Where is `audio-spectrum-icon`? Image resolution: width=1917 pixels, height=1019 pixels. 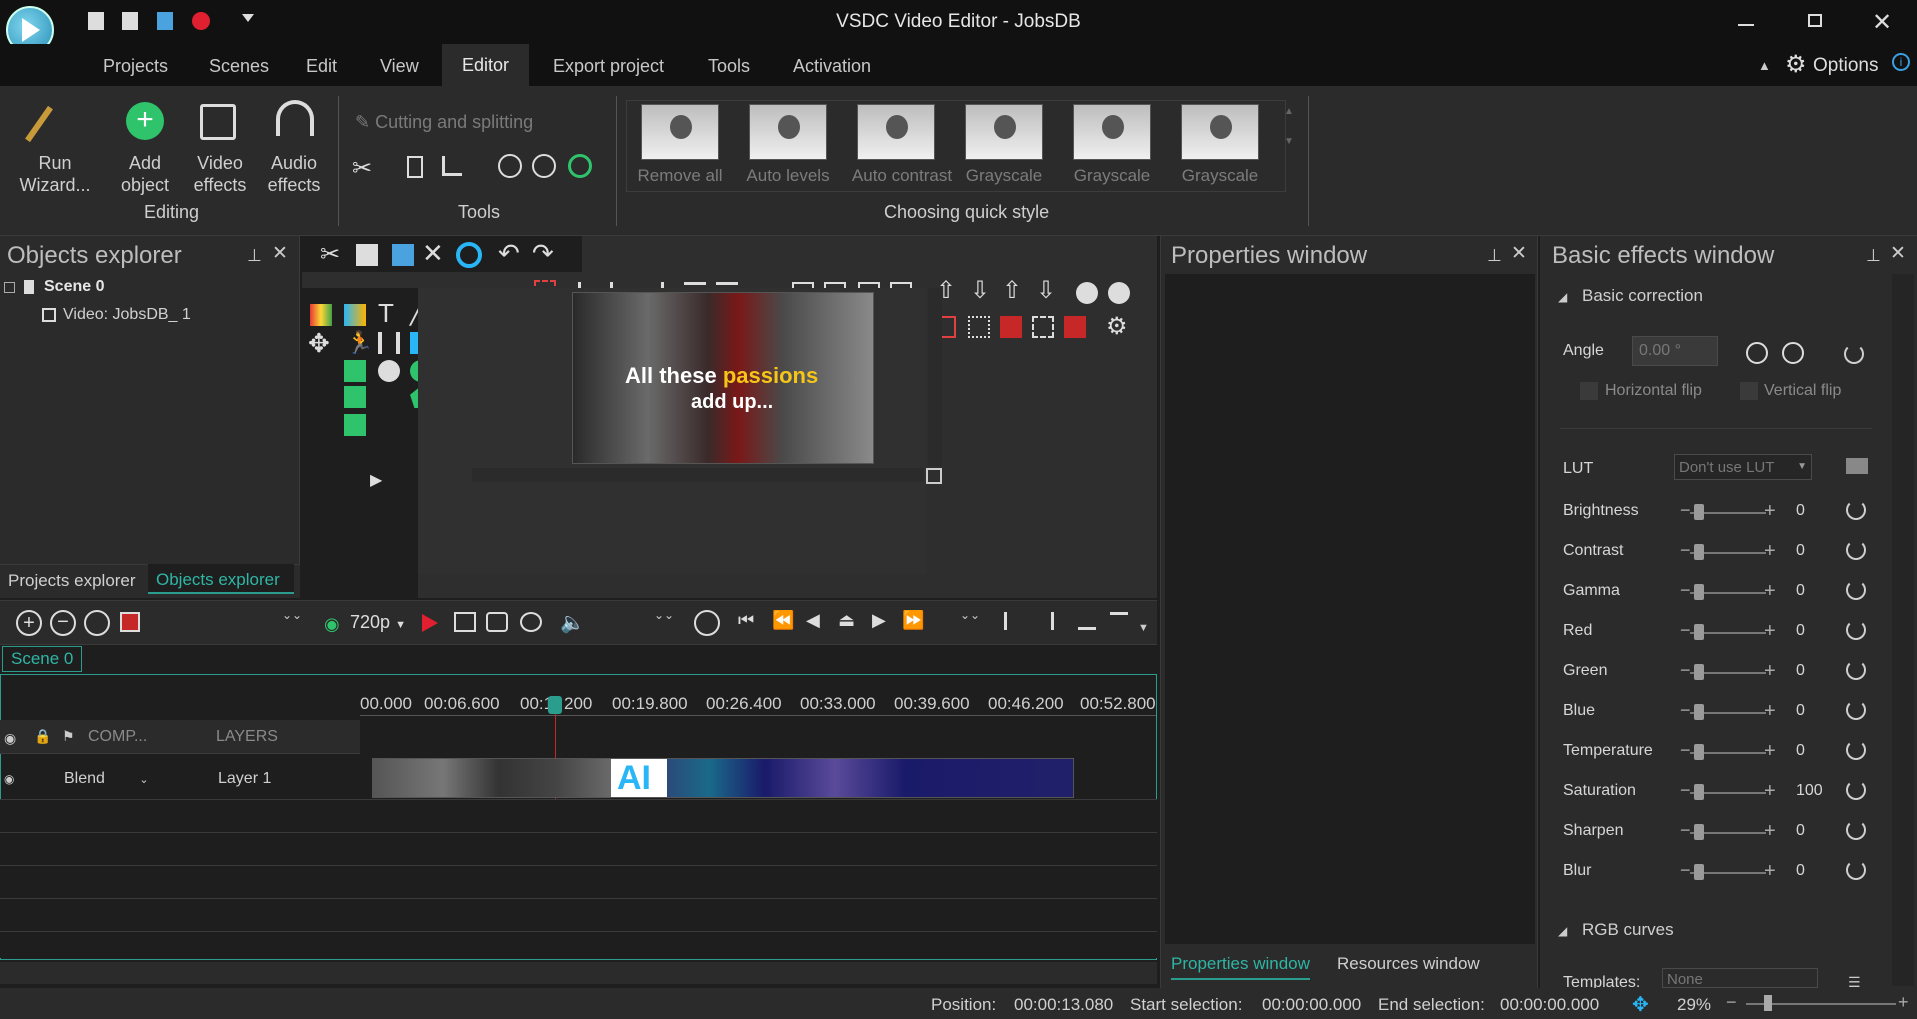
audio-spectrum-icon is located at coordinates (321, 315).